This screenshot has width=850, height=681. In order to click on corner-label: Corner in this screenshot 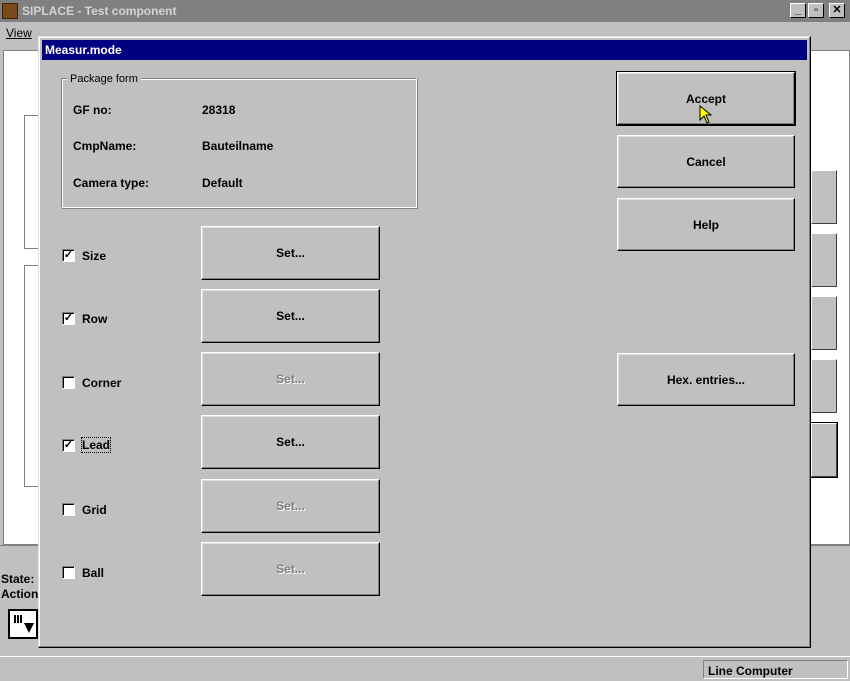, I will do `click(102, 383)`.